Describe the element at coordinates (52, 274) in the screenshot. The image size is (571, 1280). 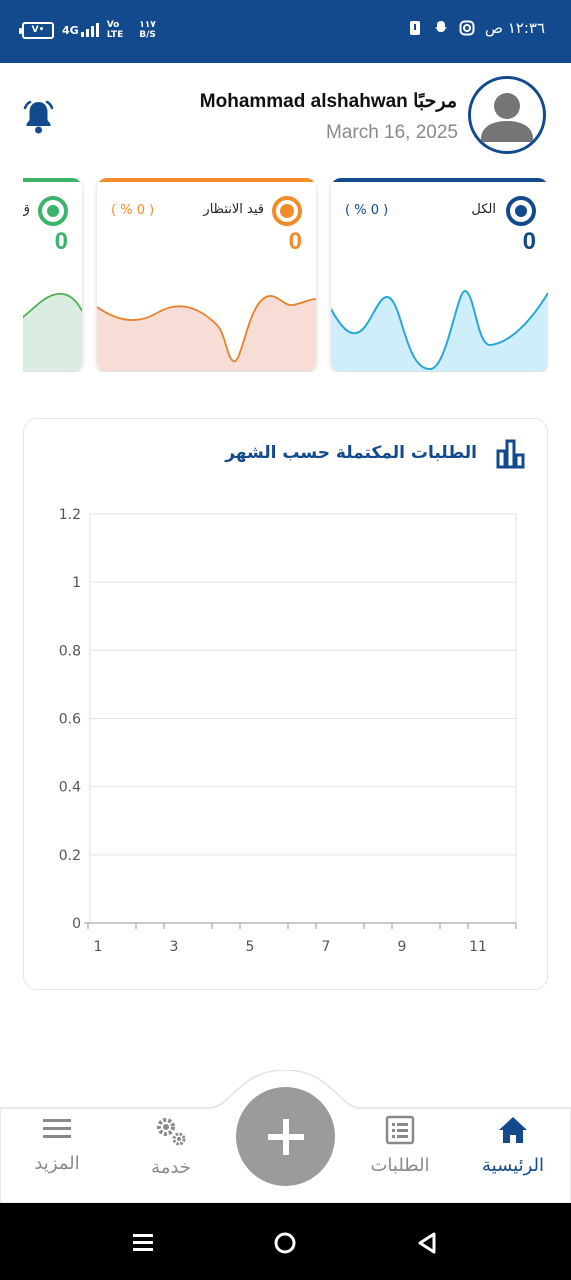
I see `card-completed: ق 0` at that location.